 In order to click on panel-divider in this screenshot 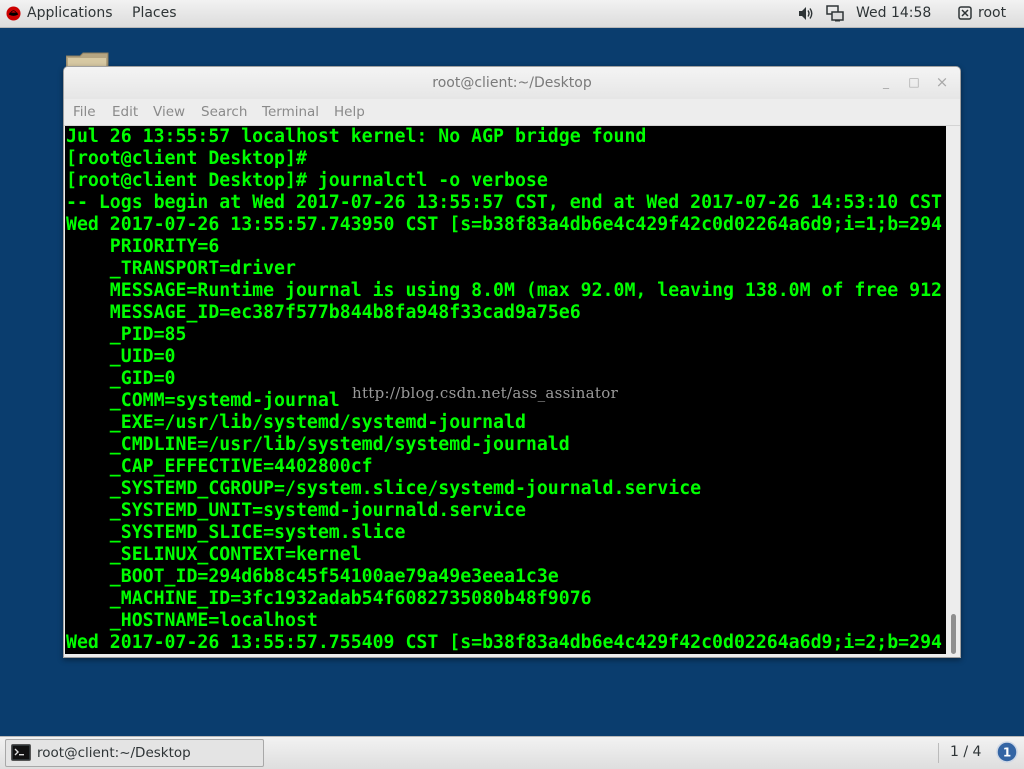, I will do `click(938, 753)`.